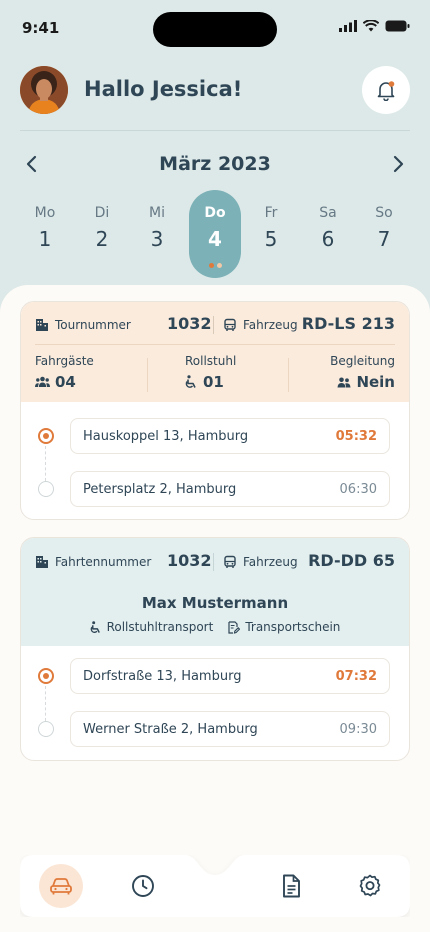  What do you see at coordinates (270, 562) in the screenshot?
I see `vehicle-label: Fahrzeug` at bounding box center [270, 562].